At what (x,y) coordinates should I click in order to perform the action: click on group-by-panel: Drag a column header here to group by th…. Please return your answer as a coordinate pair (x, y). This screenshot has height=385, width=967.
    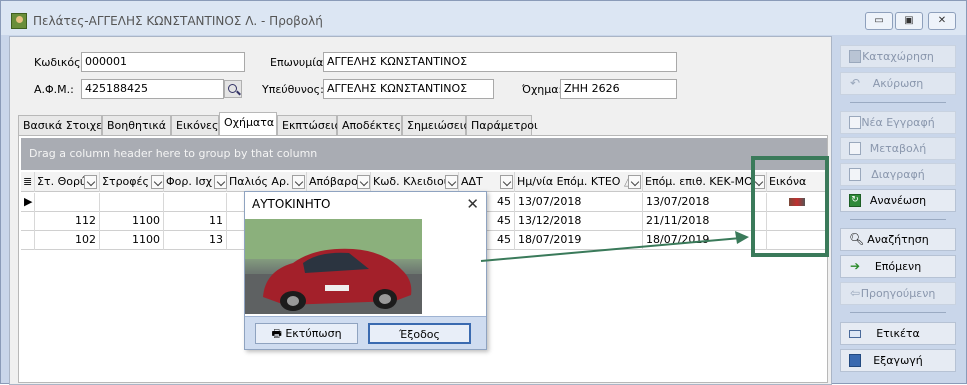
    Looking at the image, I should click on (424, 154).